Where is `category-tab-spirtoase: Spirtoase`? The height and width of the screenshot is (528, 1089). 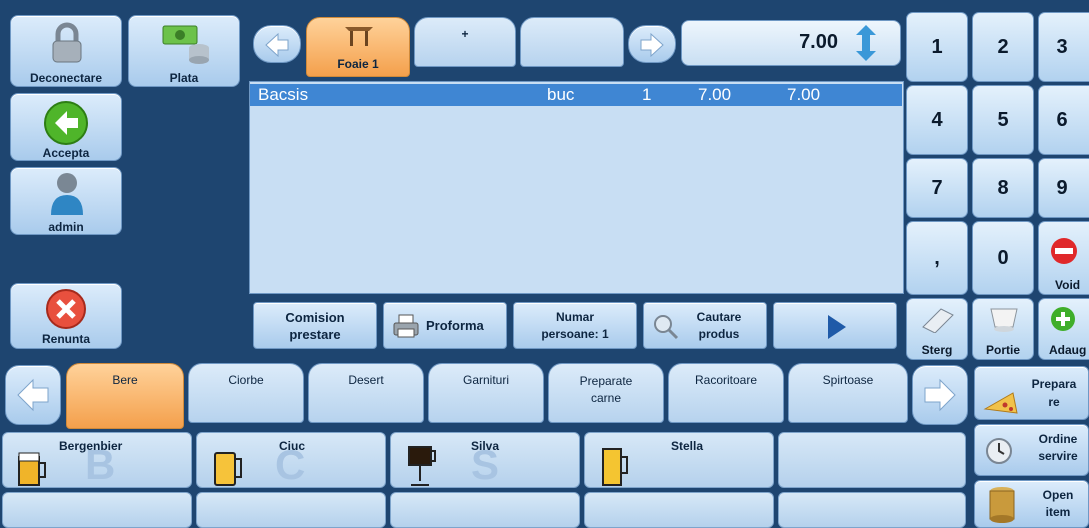
category-tab-spirtoase: Spirtoase is located at coordinates (848, 393).